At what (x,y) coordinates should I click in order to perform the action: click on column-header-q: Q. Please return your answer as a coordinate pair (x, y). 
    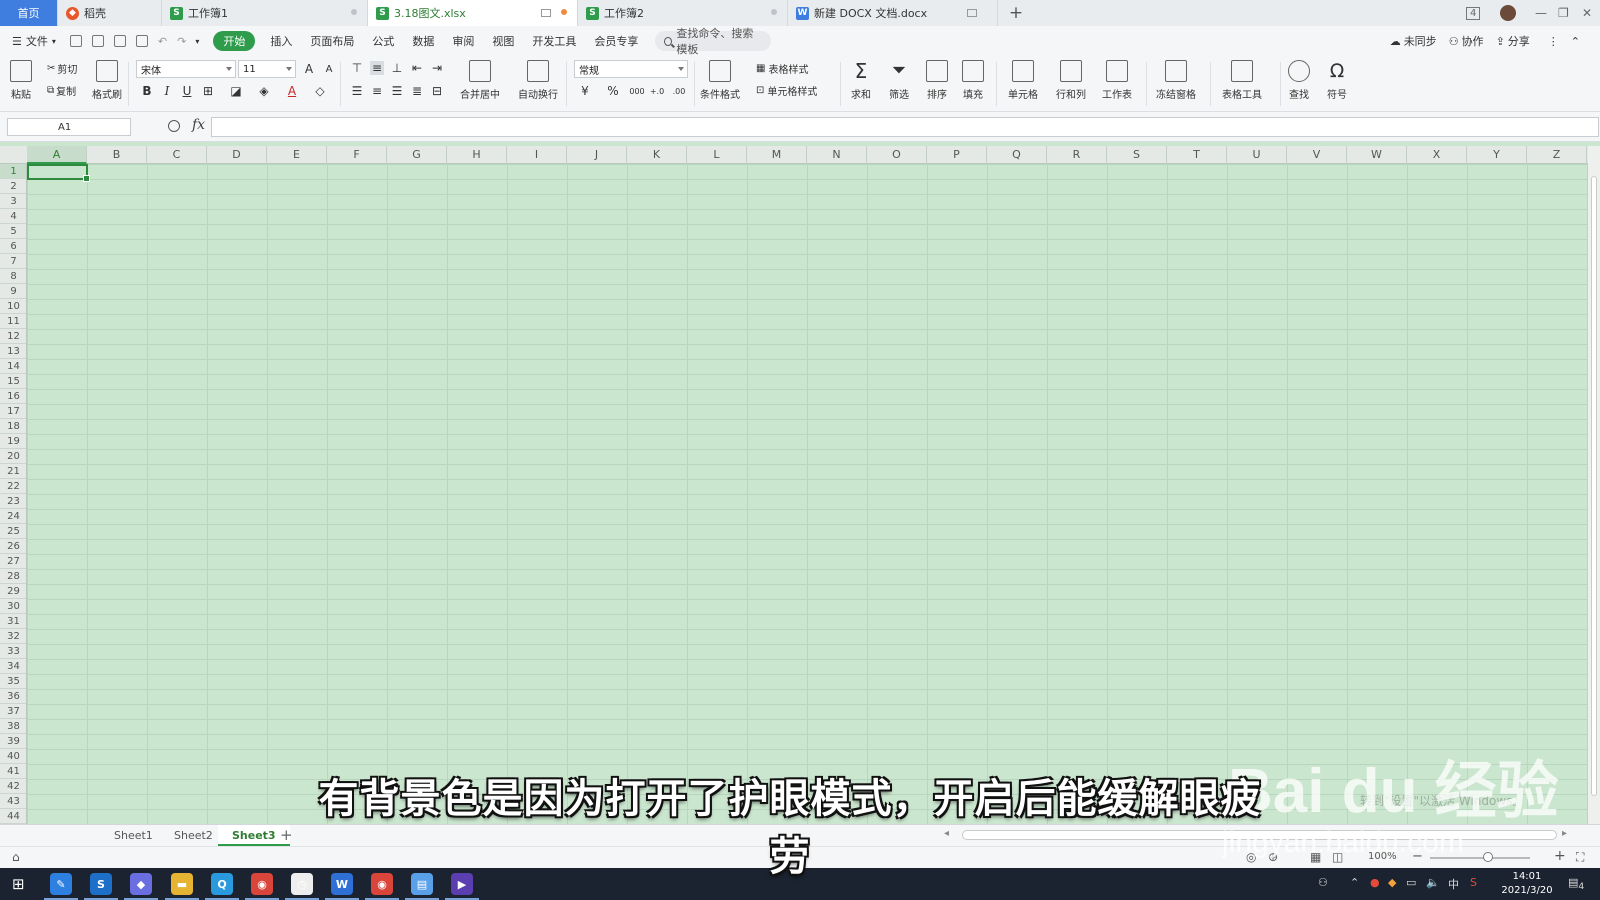
    Looking at the image, I should click on (1017, 155).